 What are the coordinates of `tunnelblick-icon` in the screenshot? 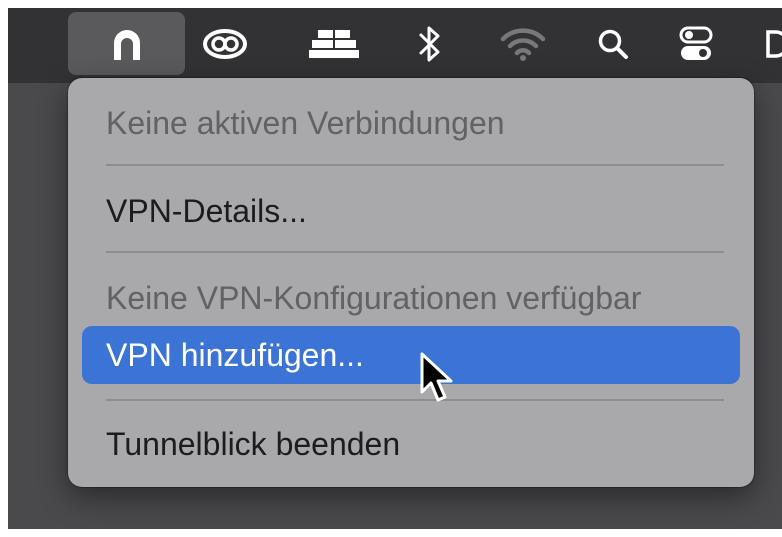 It's located at (126, 44).